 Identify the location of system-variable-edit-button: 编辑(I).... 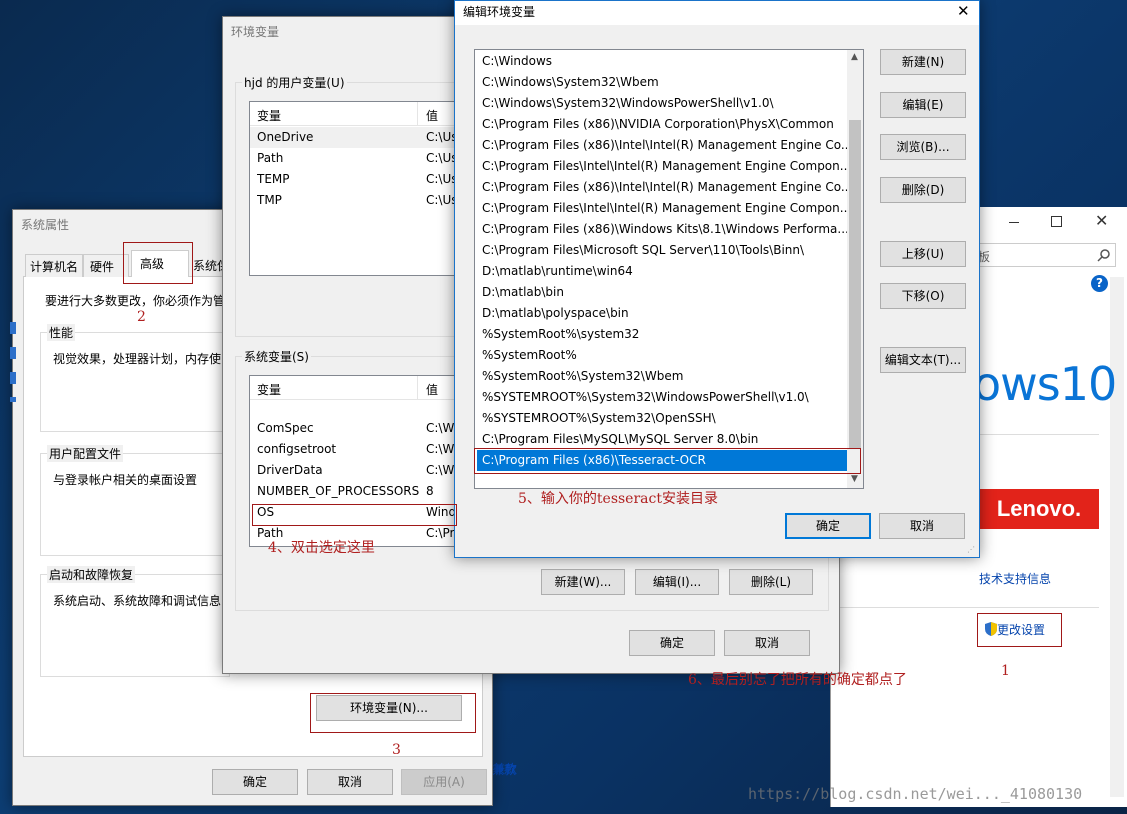
(677, 582).